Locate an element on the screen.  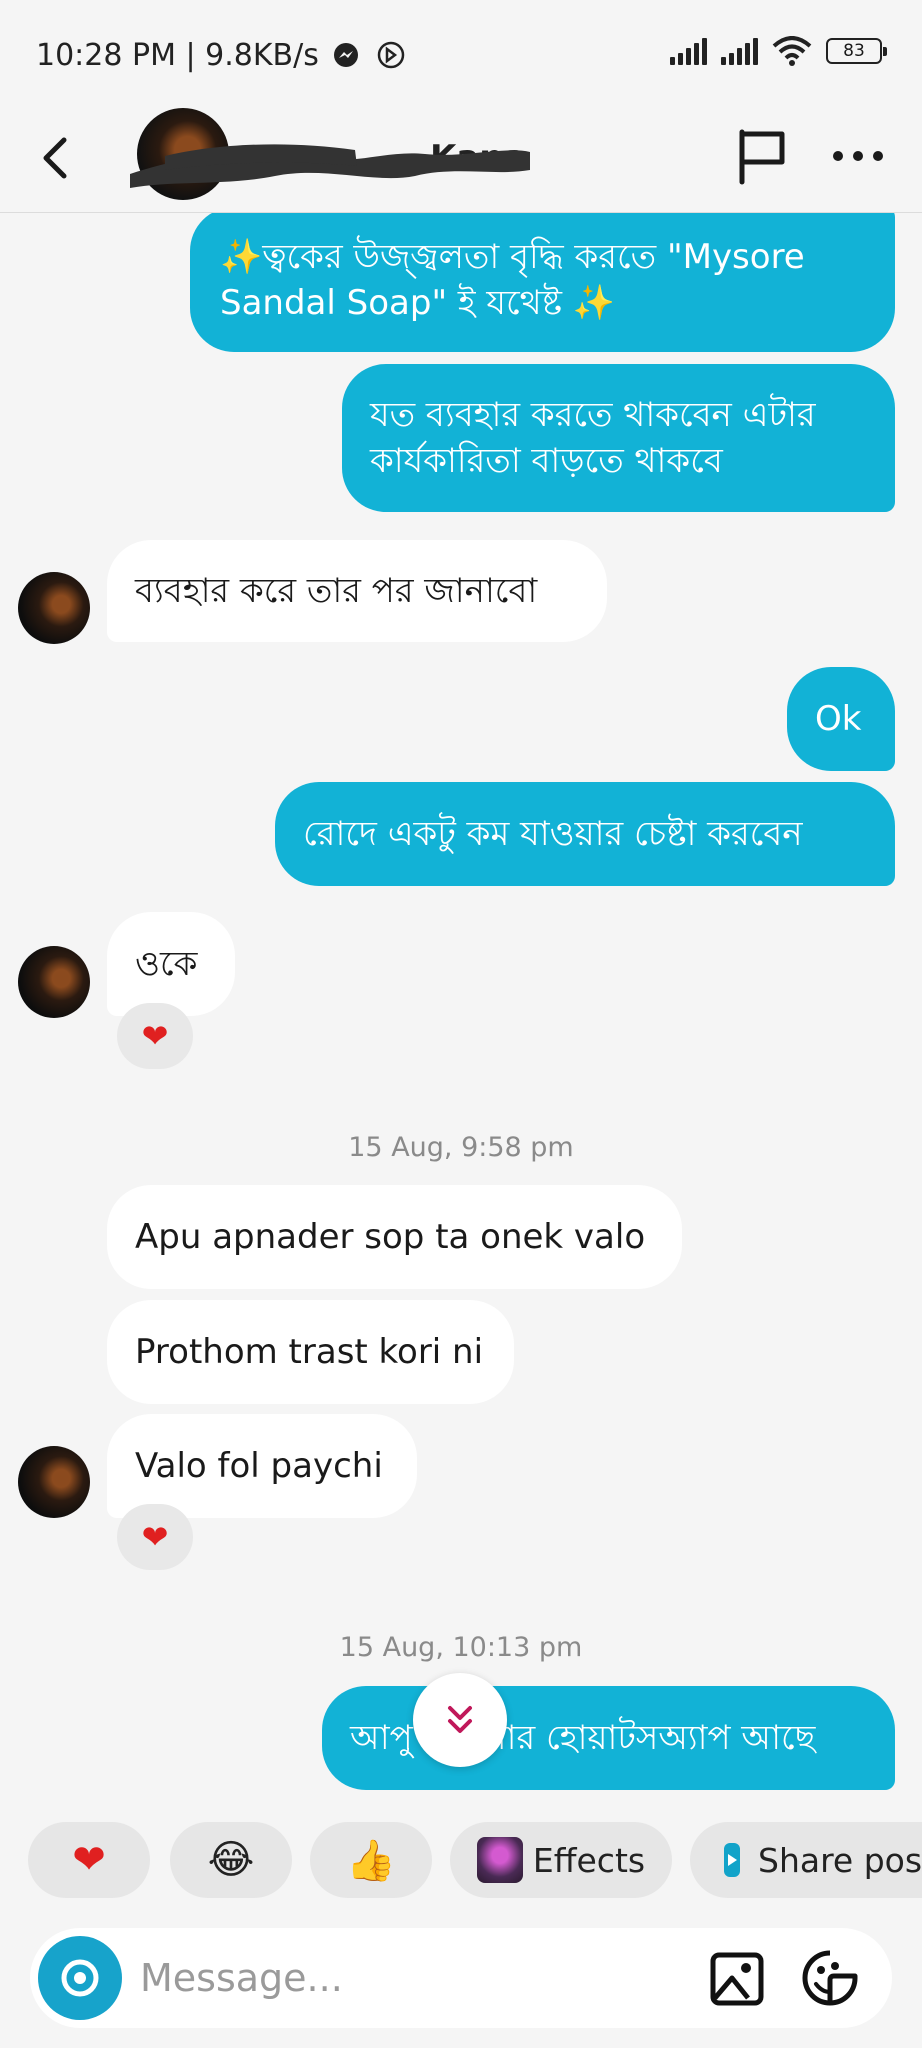
scroll-to-bottom-button is located at coordinates (460, 1720).